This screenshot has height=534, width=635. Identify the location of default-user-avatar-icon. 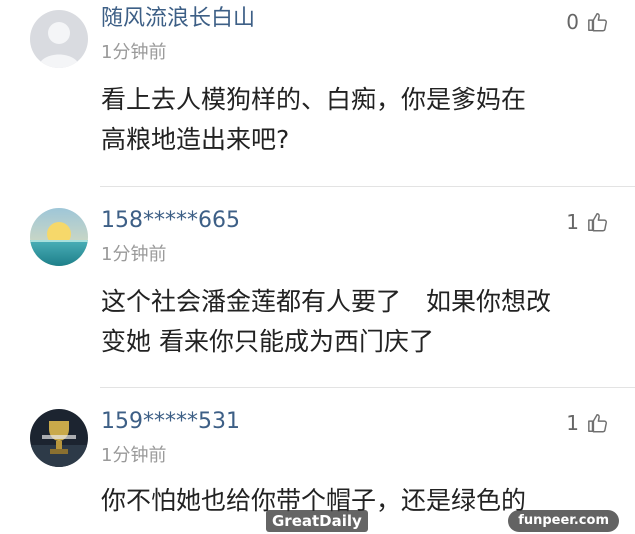
(59, 39).